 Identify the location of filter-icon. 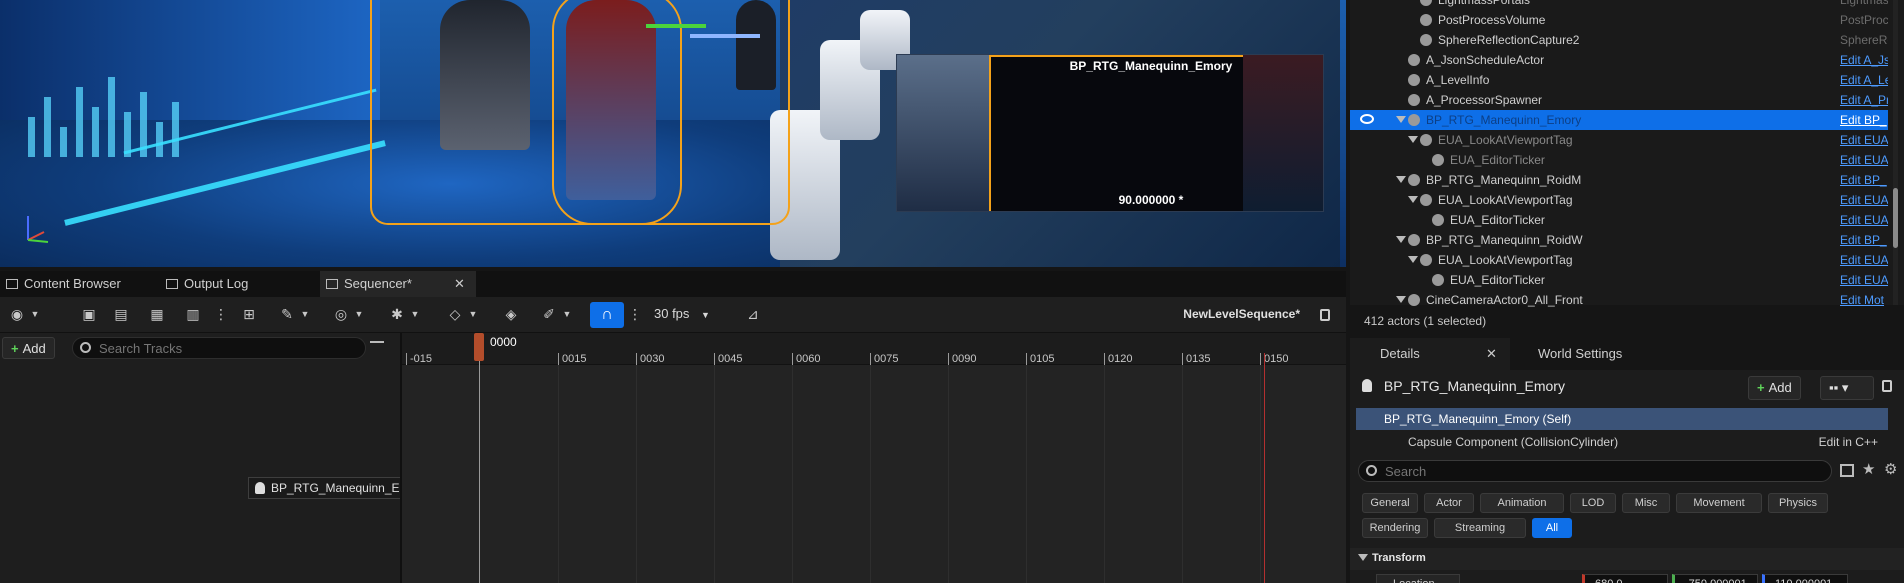
(377, 347).